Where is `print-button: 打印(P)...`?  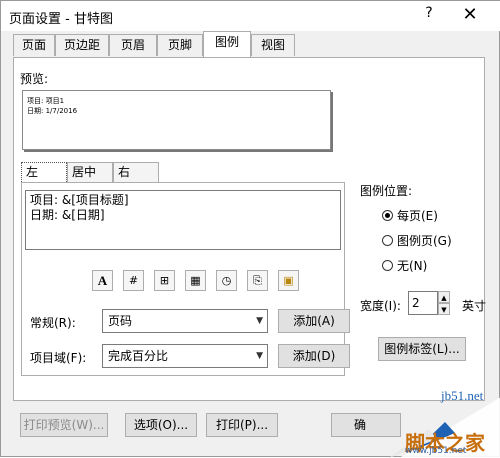
print-button: 打印(P)... is located at coordinates (242, 425).